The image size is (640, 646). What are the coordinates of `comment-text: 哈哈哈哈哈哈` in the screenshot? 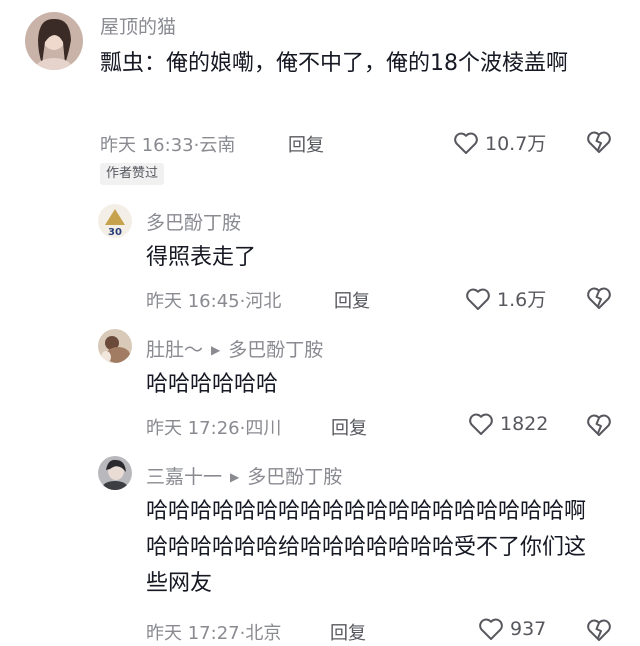 It's located at (212, 384).